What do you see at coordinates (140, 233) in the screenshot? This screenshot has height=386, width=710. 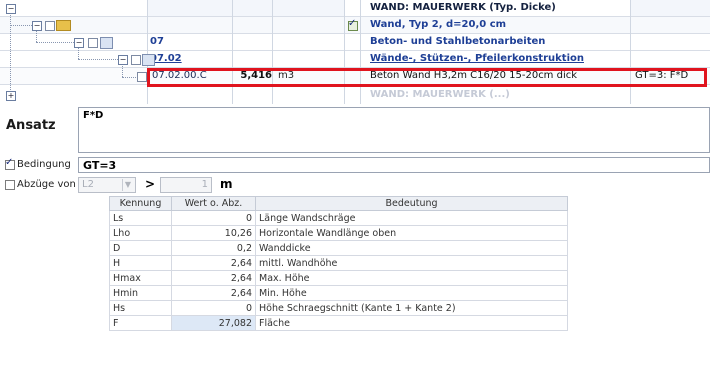 I see `param-id: Lho` at bounding box center [140, 233].